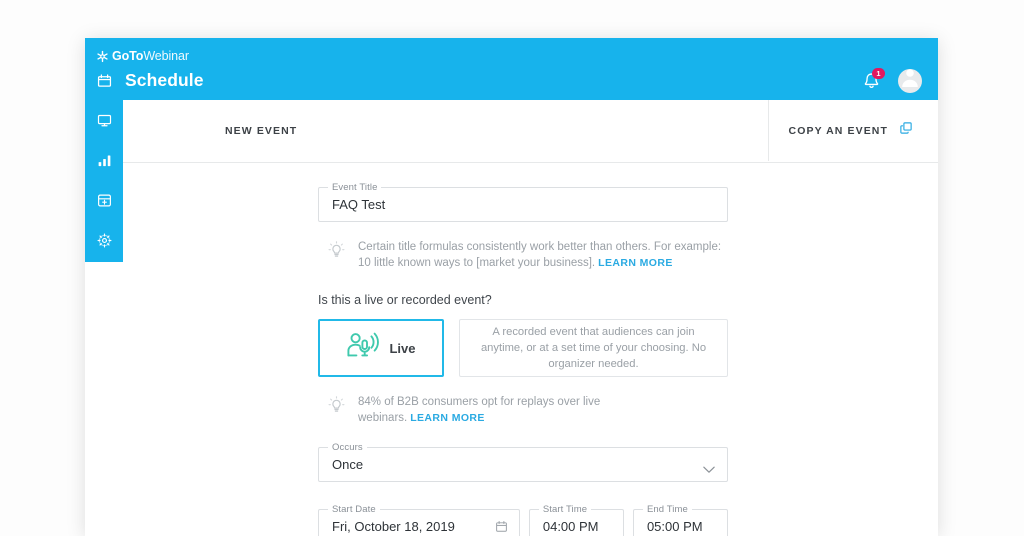 Image resolution: width=1024 pixels, height=536 pixels. I want to click on user-avatar-icon, so click(910, 81).